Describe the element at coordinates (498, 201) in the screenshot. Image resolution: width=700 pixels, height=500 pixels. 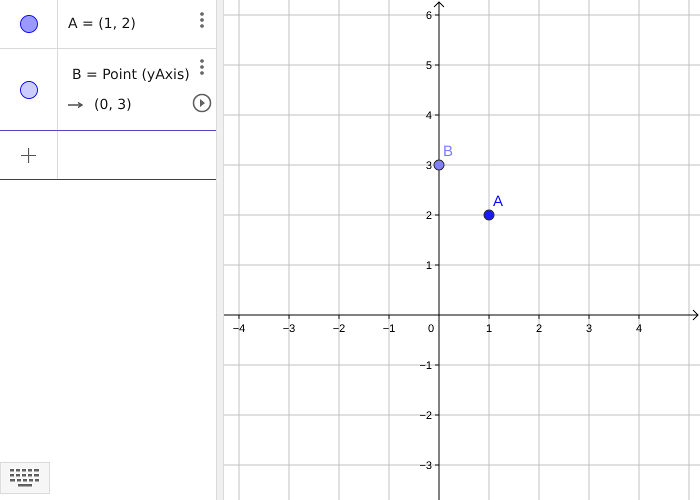
I see `point-label: A` at that location.